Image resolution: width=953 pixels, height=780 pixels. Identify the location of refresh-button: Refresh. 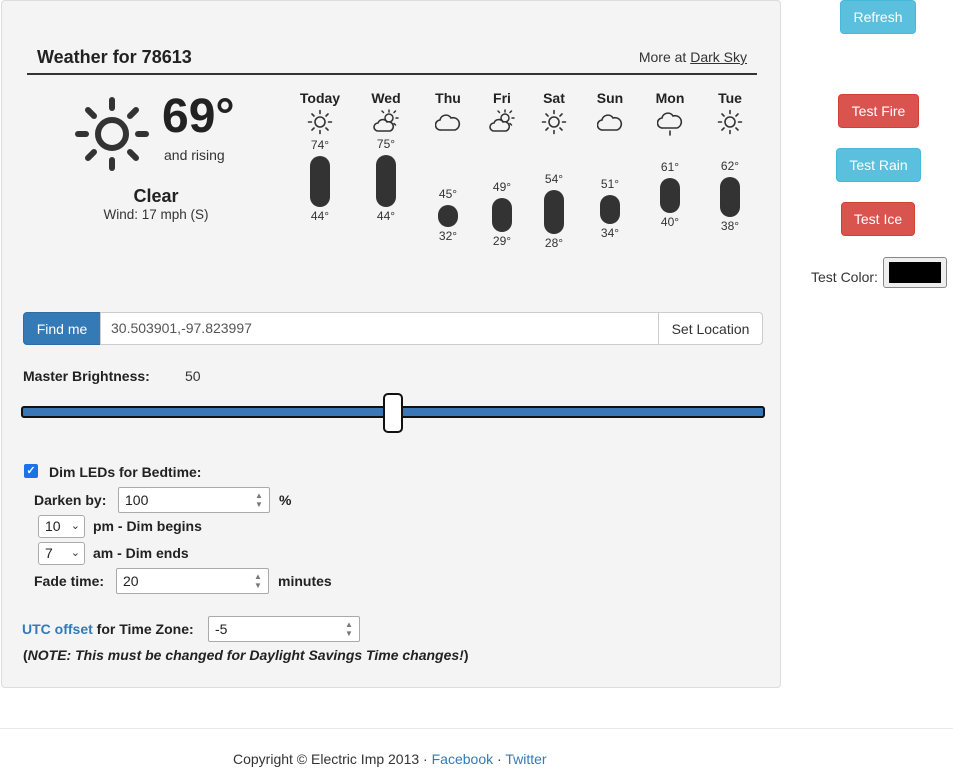
(878, 17).